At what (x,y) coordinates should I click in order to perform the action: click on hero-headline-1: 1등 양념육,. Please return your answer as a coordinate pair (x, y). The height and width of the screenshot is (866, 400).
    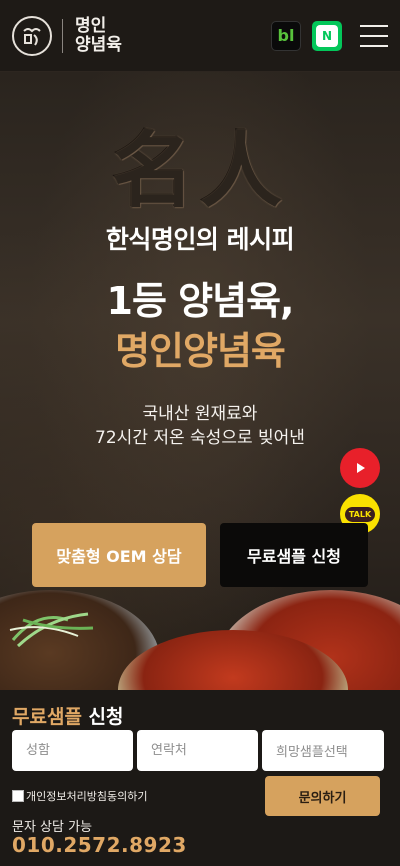
    Looking at the image, I should click on (200, 301).